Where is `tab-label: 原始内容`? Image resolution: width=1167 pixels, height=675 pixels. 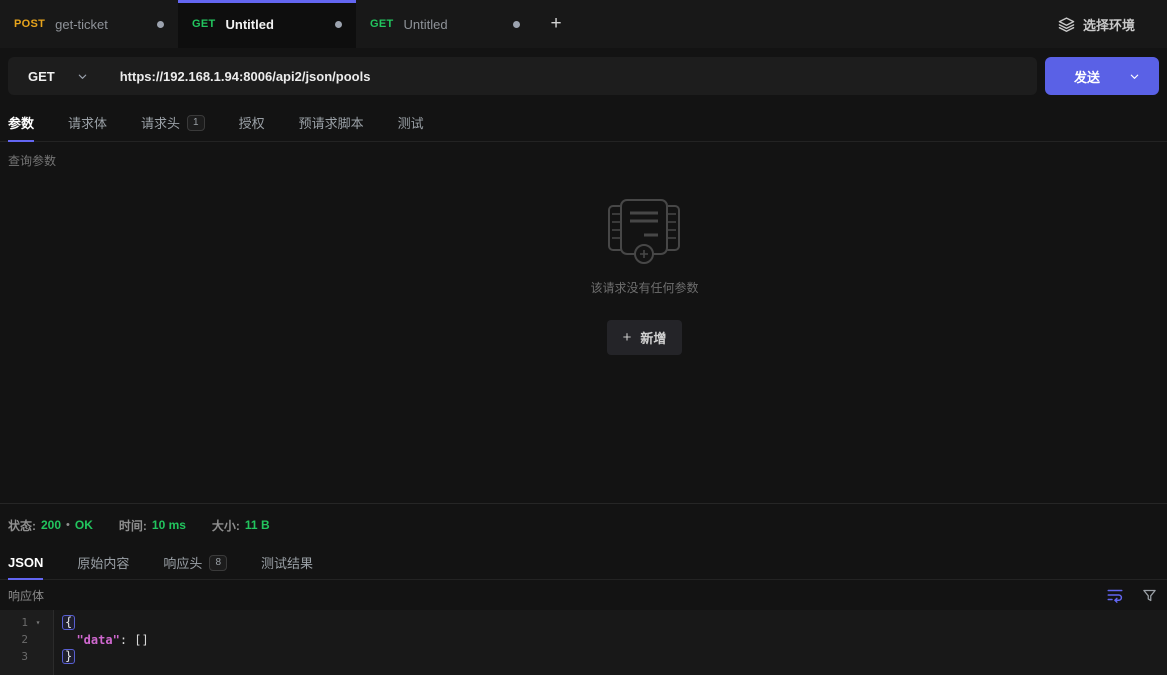 tab-label: 原始内容 is located at coordinates (103, 563).